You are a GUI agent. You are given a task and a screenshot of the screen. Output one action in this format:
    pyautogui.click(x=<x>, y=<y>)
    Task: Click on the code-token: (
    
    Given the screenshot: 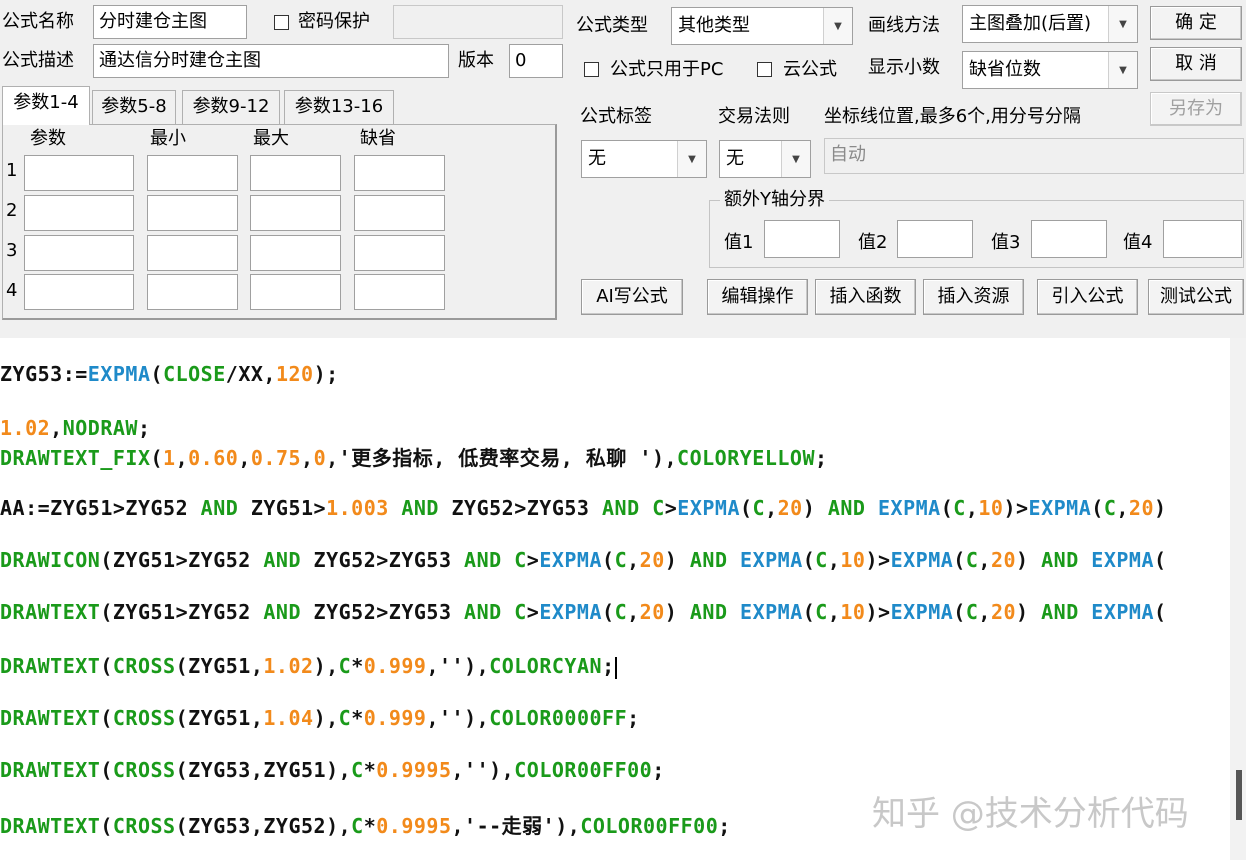 What is the action you would take?
    pyautogui.click(x=947, y=508)
    